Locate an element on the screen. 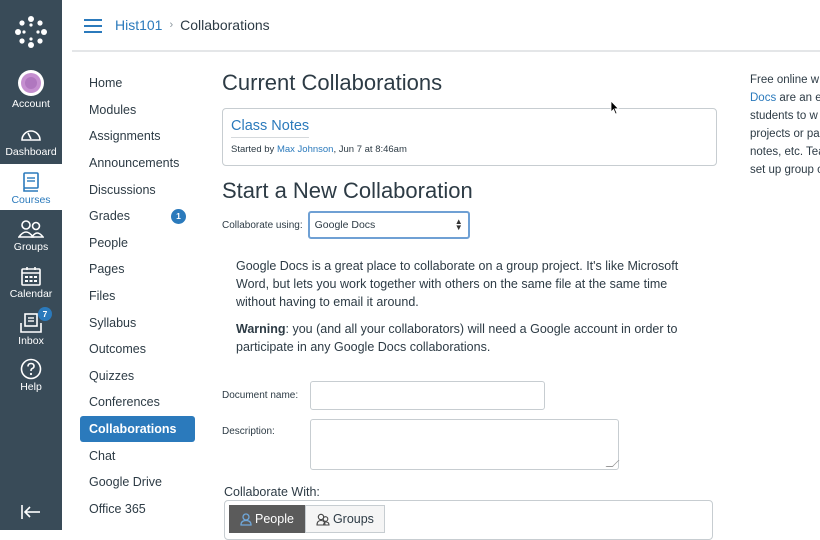 Image resolution: width=820 pixels, height=540 pixels. course-nav-label: Pages is located at coordinates (107, 269).